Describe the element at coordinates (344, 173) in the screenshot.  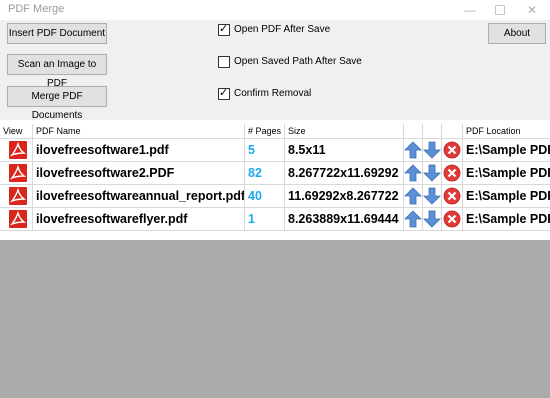
I see `size-cell: 8.267722x11.69292` at that location.